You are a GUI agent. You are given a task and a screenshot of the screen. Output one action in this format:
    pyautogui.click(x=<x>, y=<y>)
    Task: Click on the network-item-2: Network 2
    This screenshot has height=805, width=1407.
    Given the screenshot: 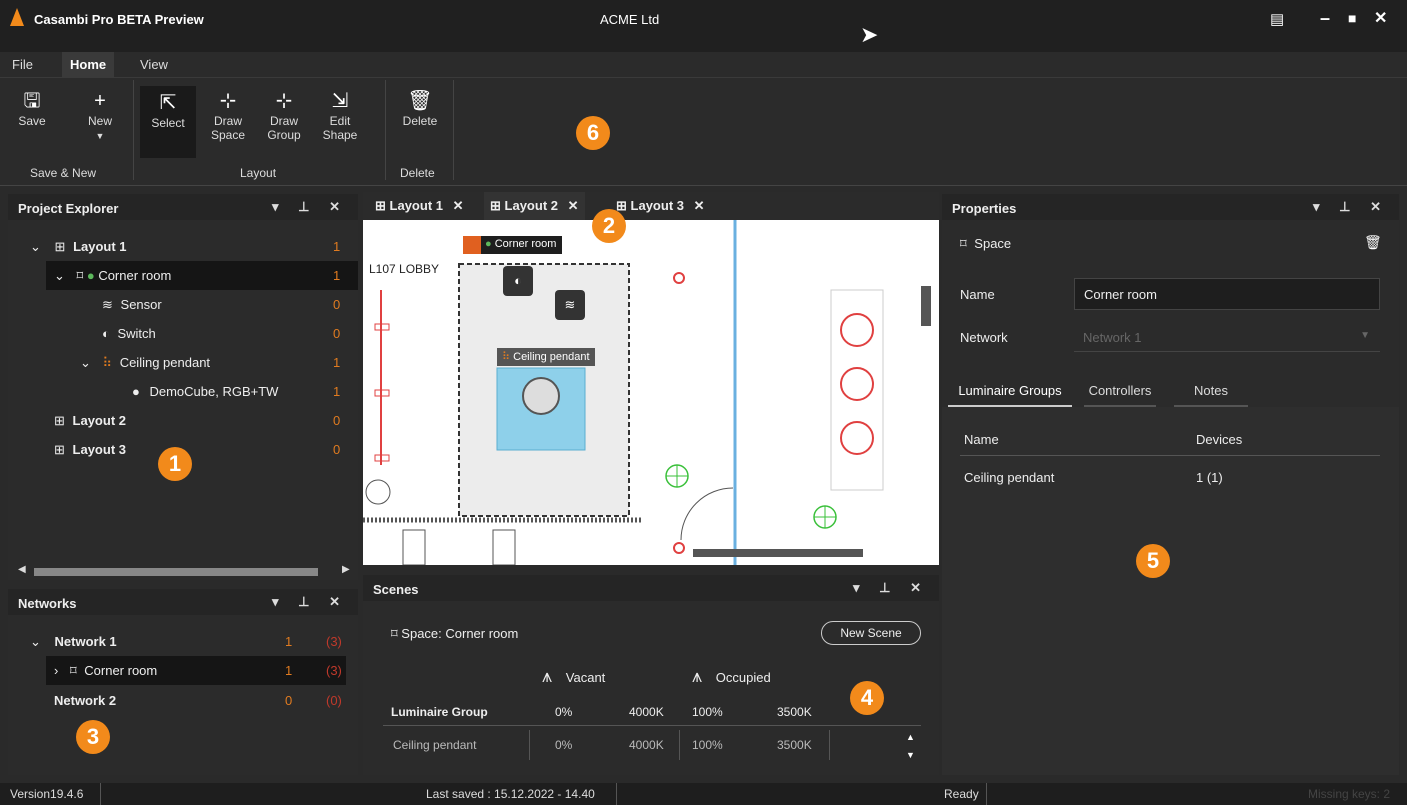 What is the action you would take?
    pyautogui.click(x=85, y=700)
    